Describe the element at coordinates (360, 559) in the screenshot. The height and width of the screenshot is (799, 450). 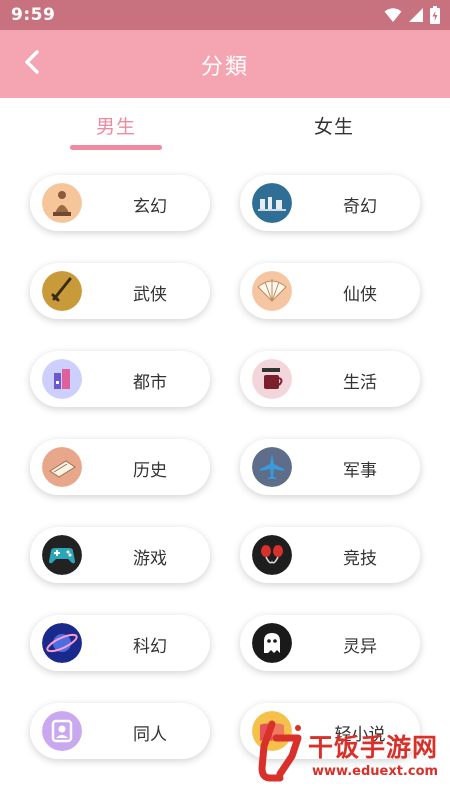
I see `category-label: 竞技` at that location.